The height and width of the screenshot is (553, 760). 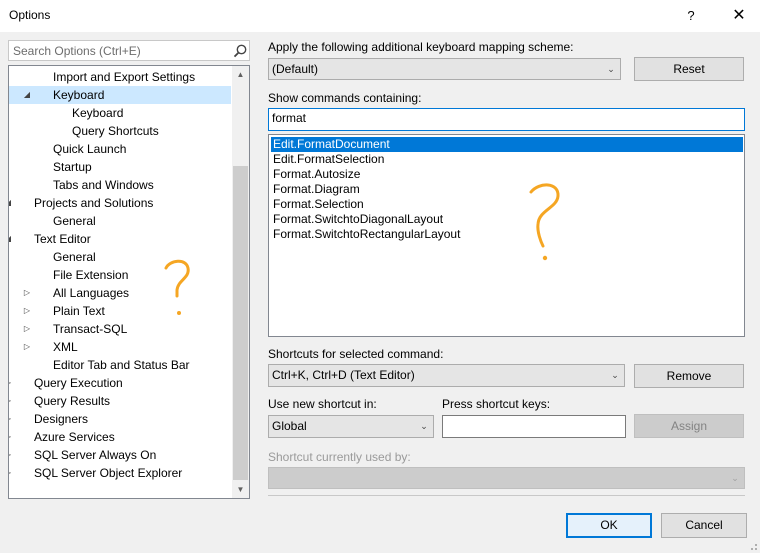 I want to click on shortcuts-select: Ctrl+K, Ctrl+D (Text Editor) ⌄, so click(x=446, y=375).